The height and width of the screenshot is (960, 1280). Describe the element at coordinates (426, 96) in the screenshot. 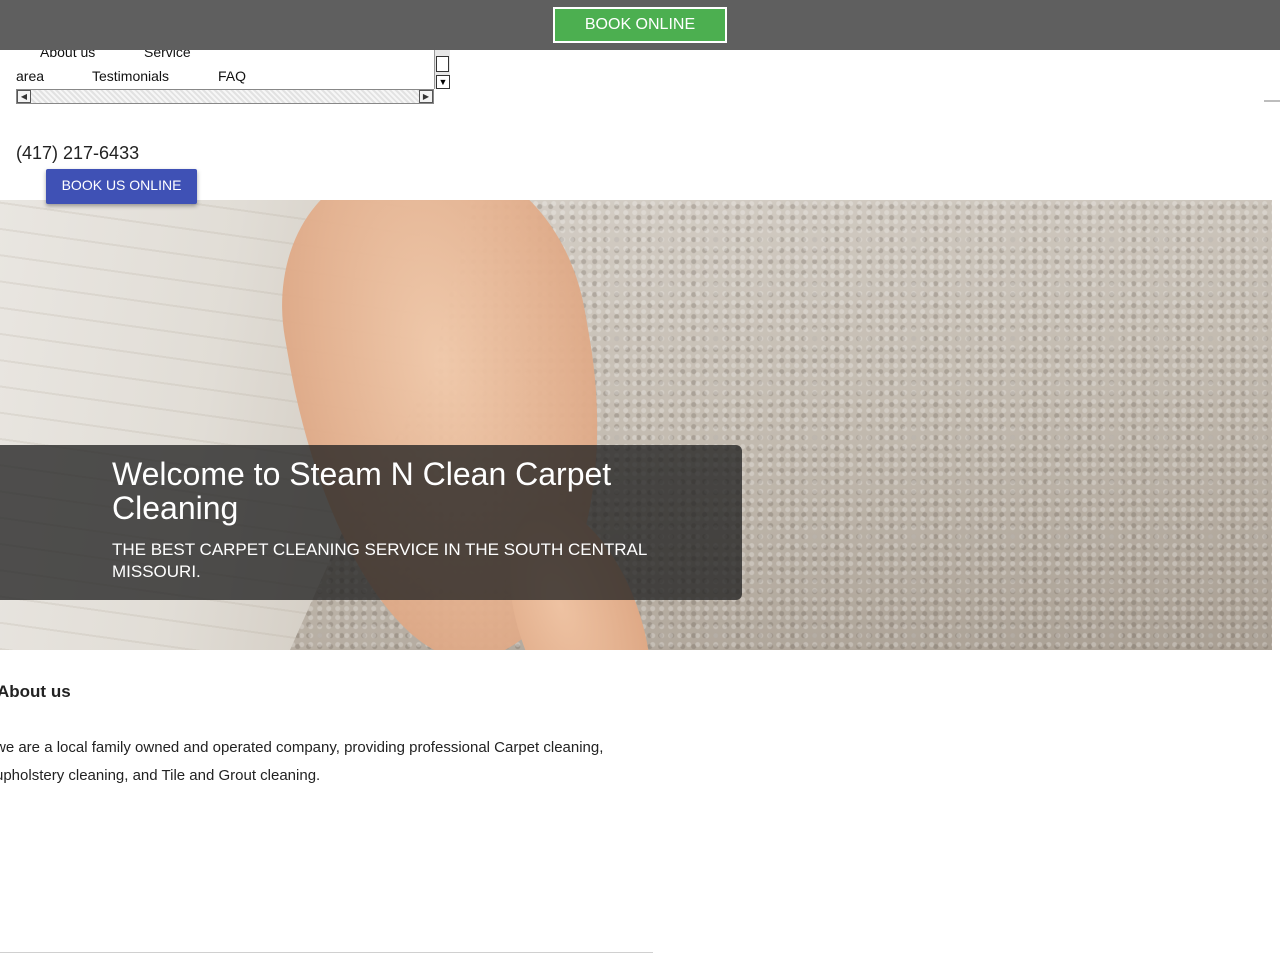

I see `scroll-right-arrow-icon: ▶` at that location.